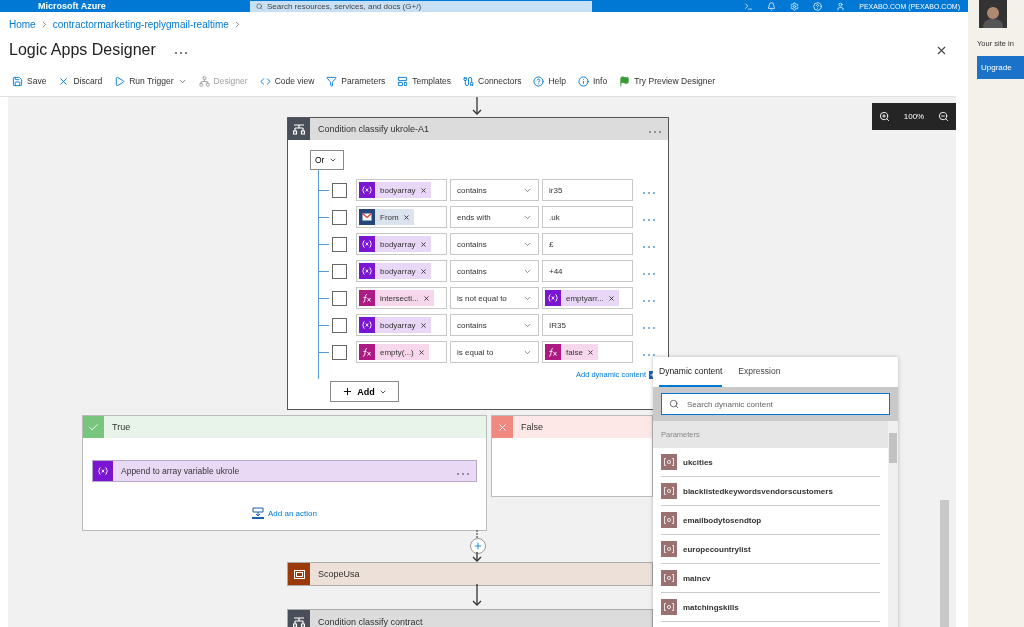 The width and height of the screenshot is (1024, 627). Describe the element at coordinates (1000, 67) in the screenshot. I see `upgrade-button: Upgrade` at that location.